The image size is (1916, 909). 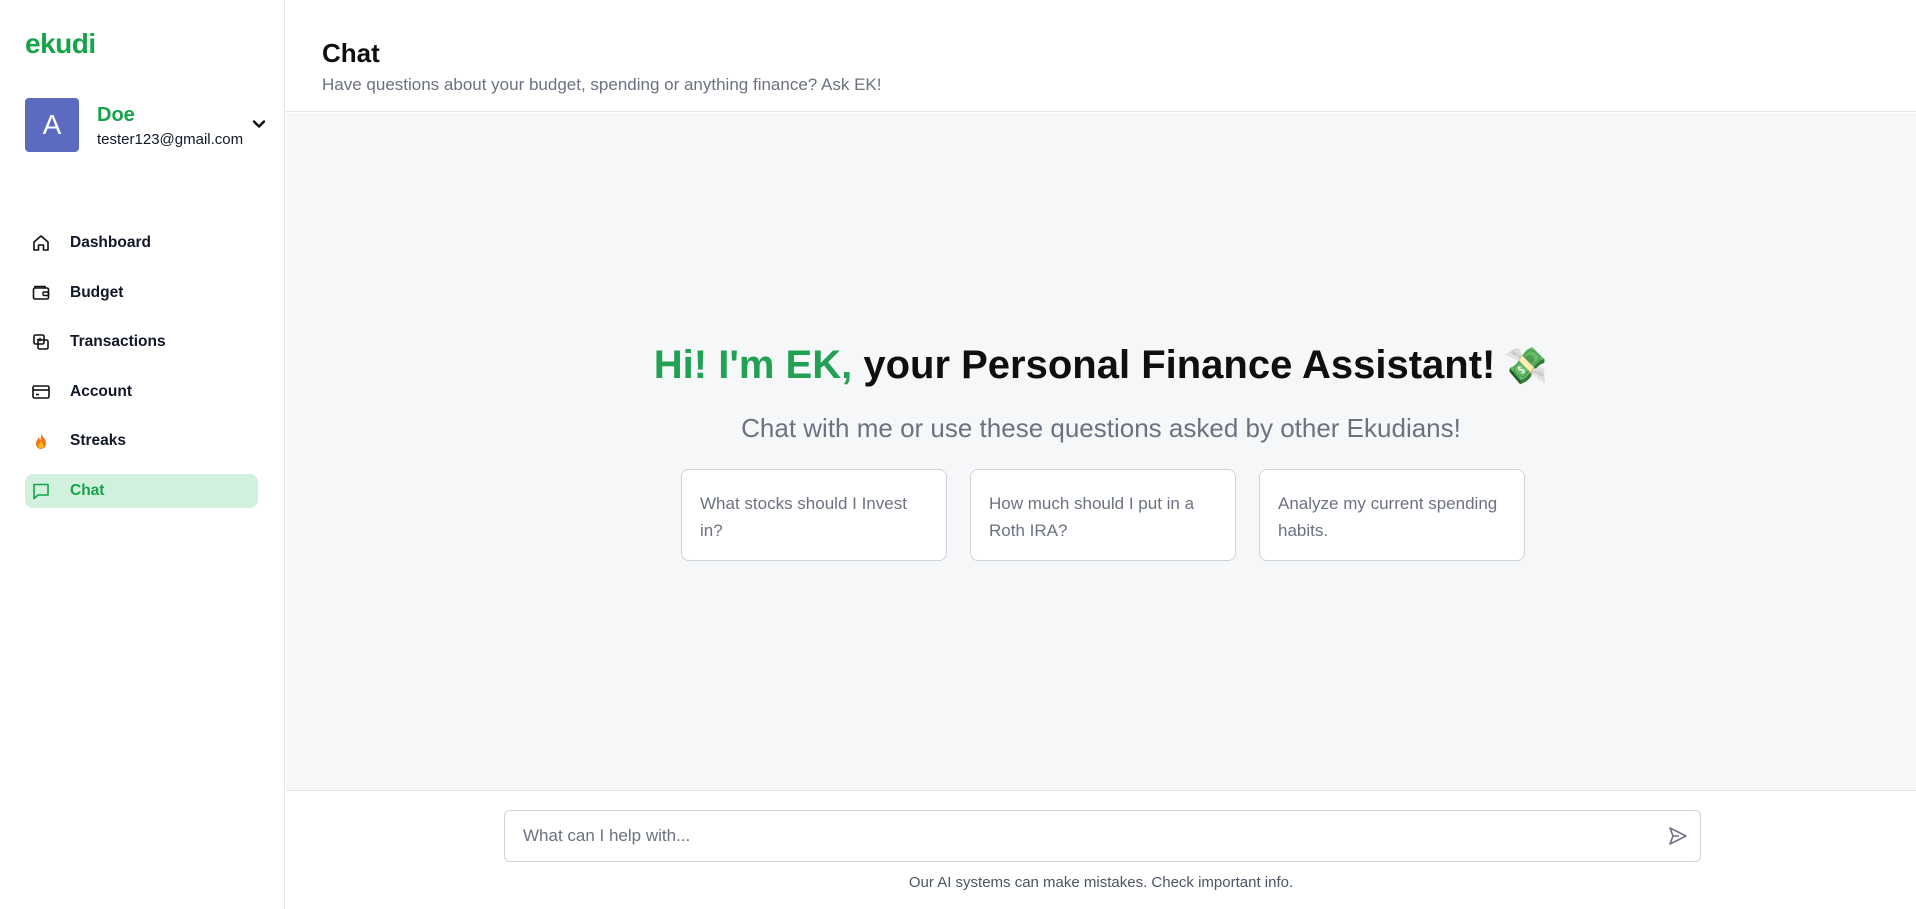 What do you see at coordinates (41, 293) in the screenshot?
I see `wallet-icon` at bounding box center [41, 293].